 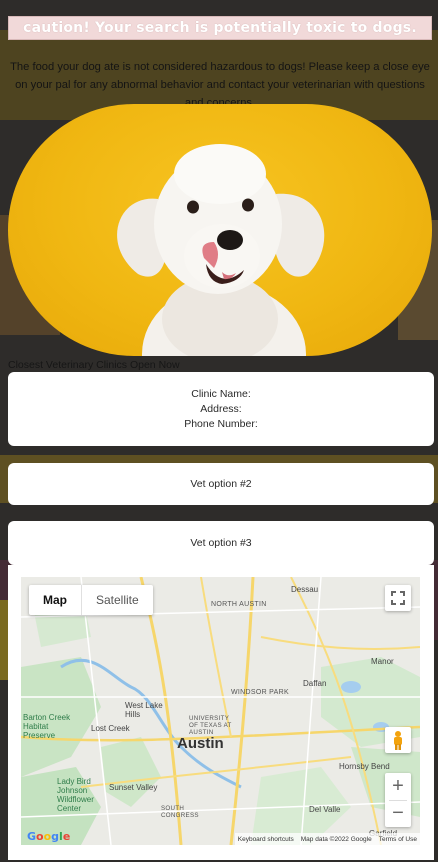 What do you see at coordinates (239, 604) in the screenshot?
I see `map-label: NORTH AUSTIN` at bounding box center [239, 604].